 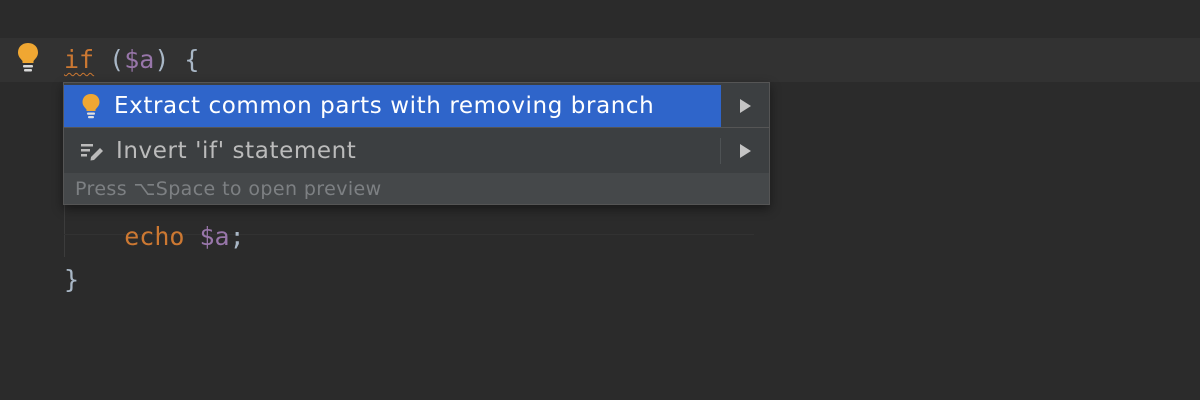 What do you see at coordinates (228, 188) in the screenshot?
I see `preview-hint-text: Press ⌥Space to open preview` at bounding box center [228, 188].